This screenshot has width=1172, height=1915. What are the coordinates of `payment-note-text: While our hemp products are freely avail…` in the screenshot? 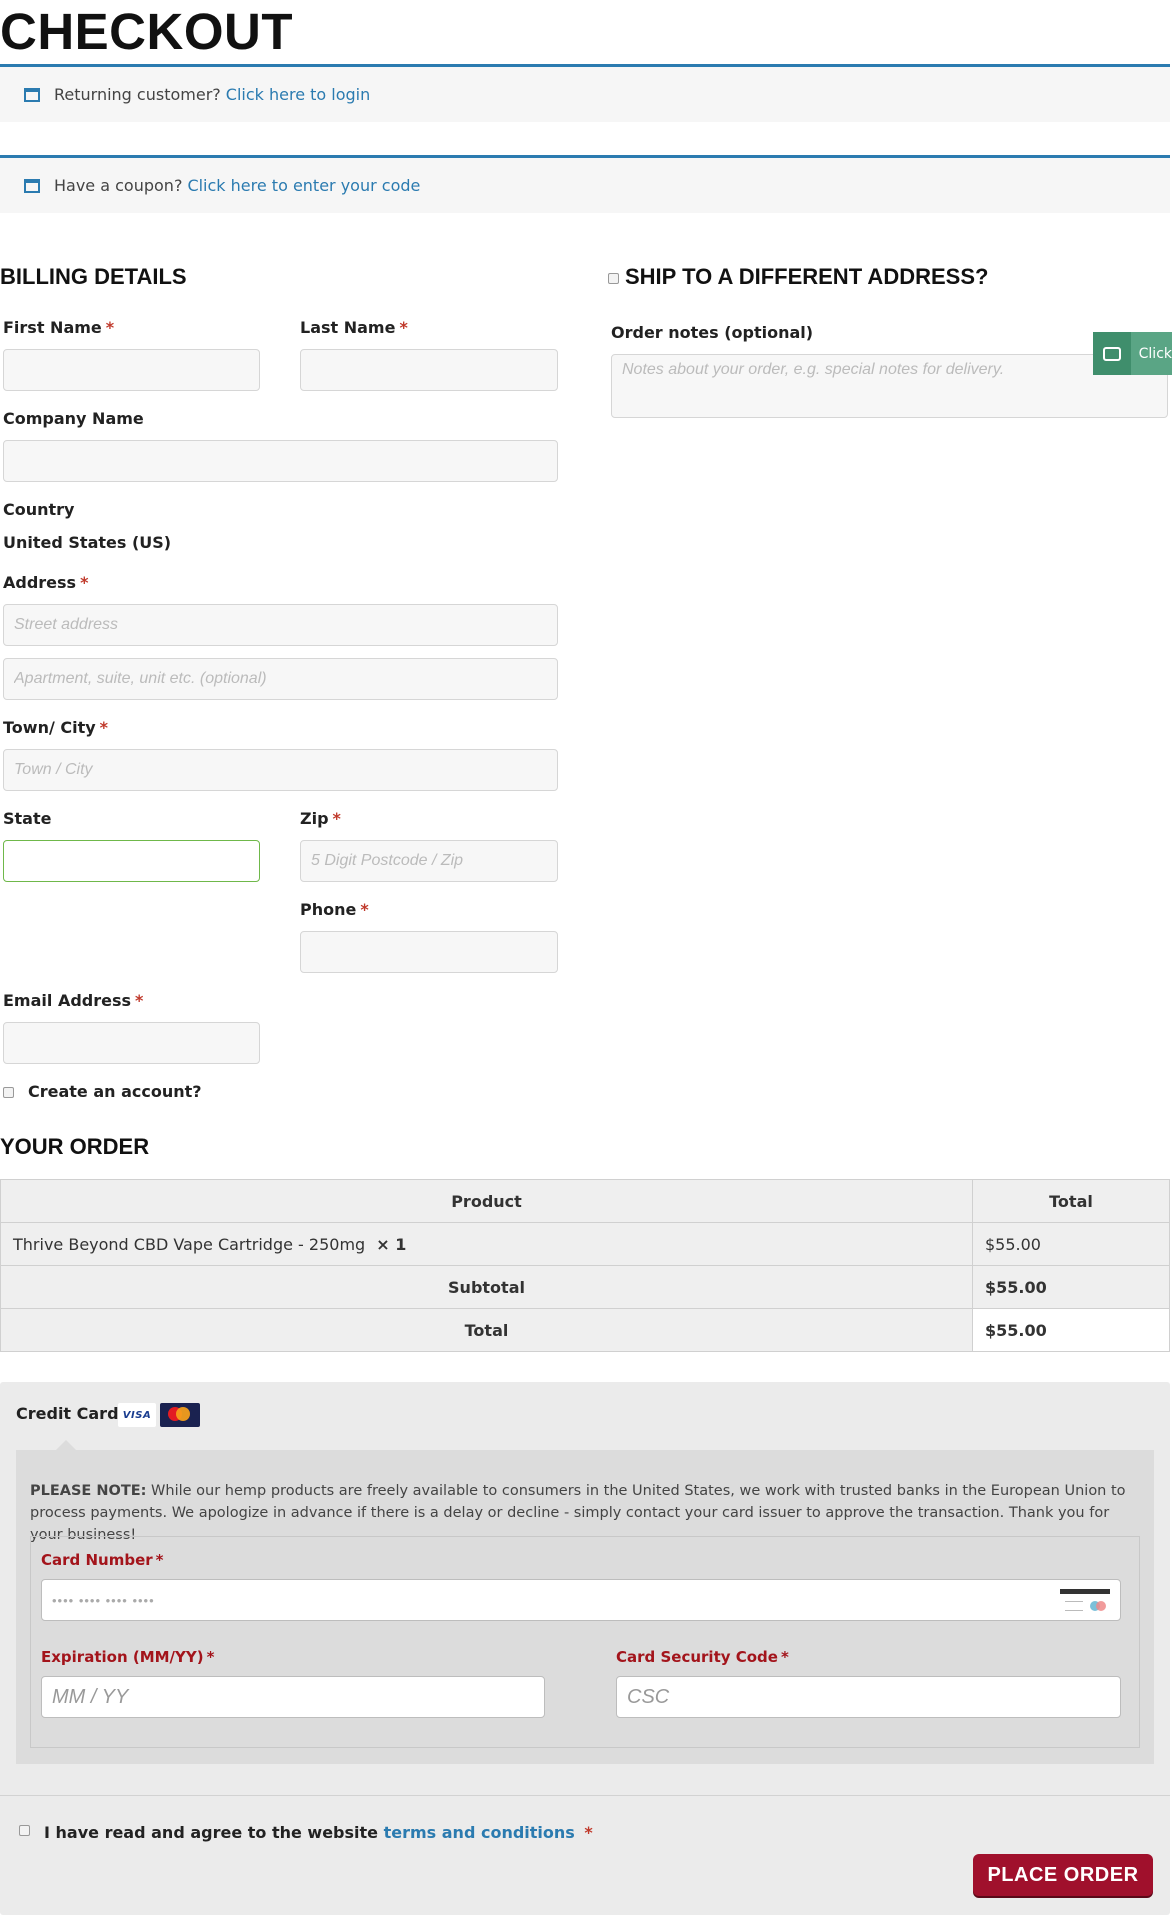 It's located at (578, 1513).